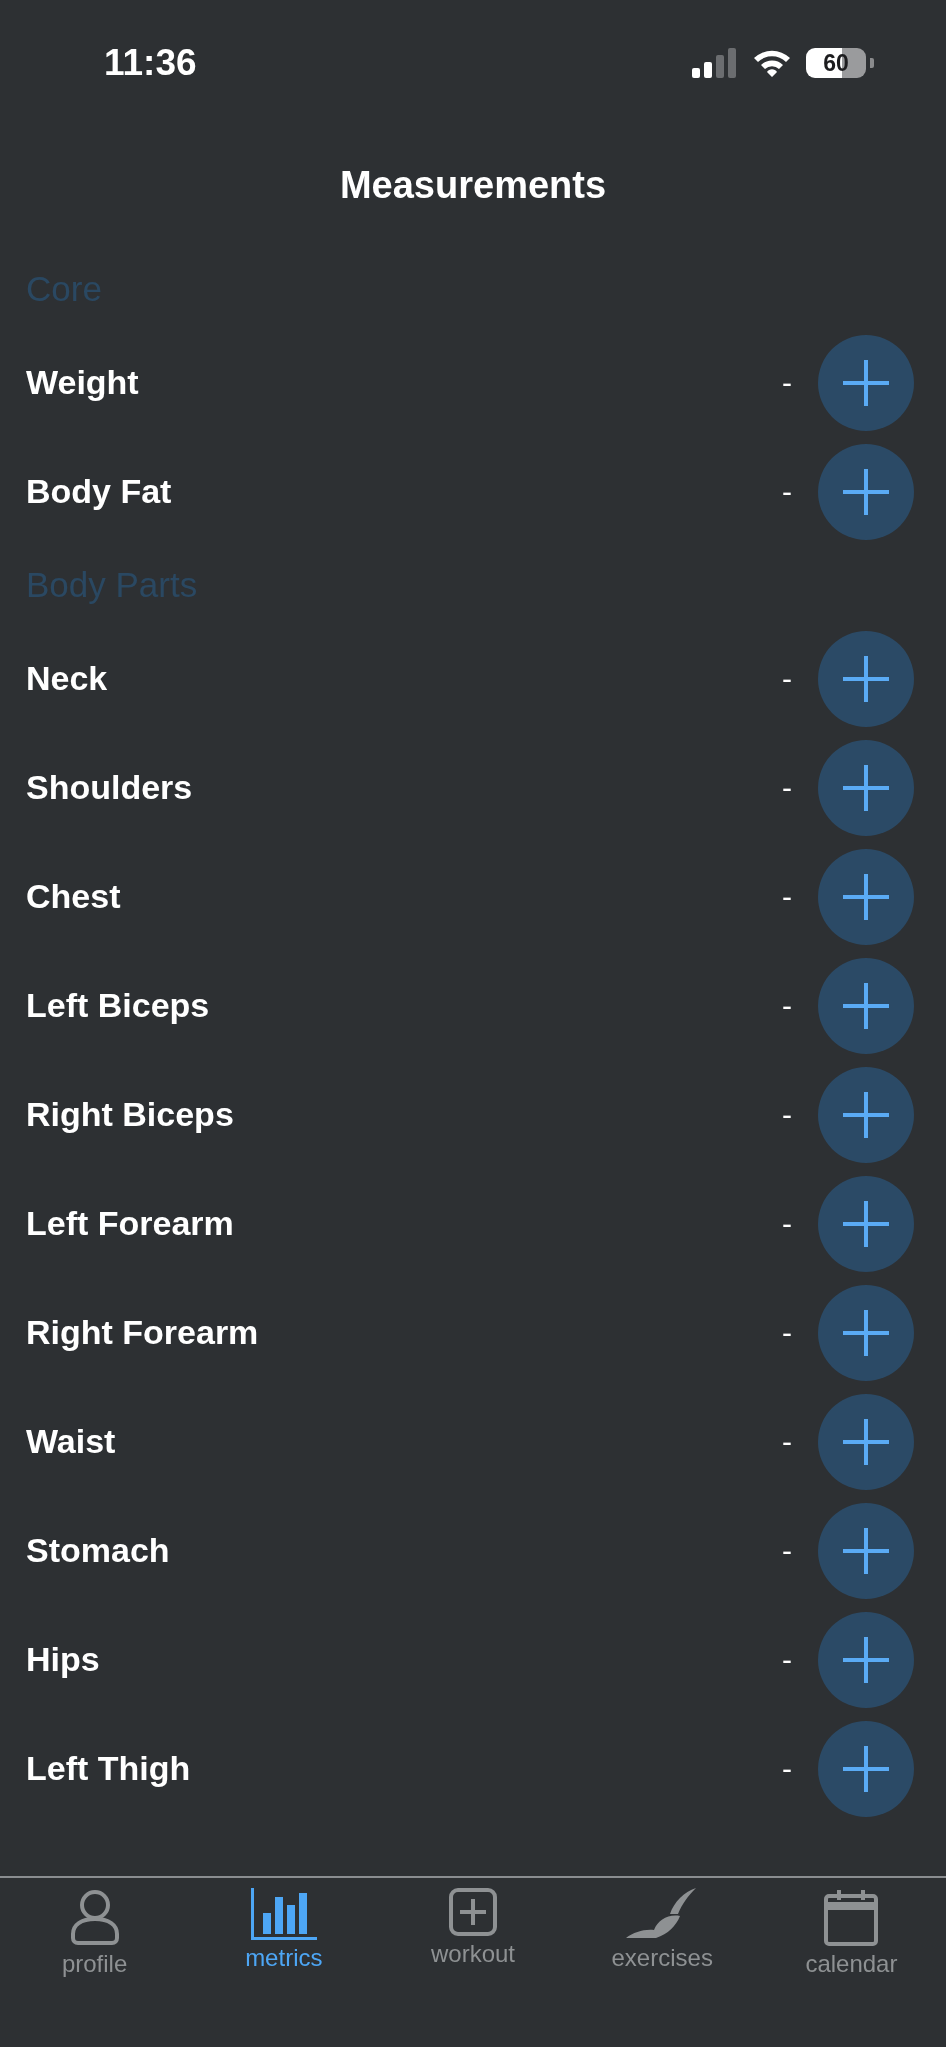  Describe the element at coordinates (150, 62) in the screenshot. I see `status-time: 11:36` at that location.